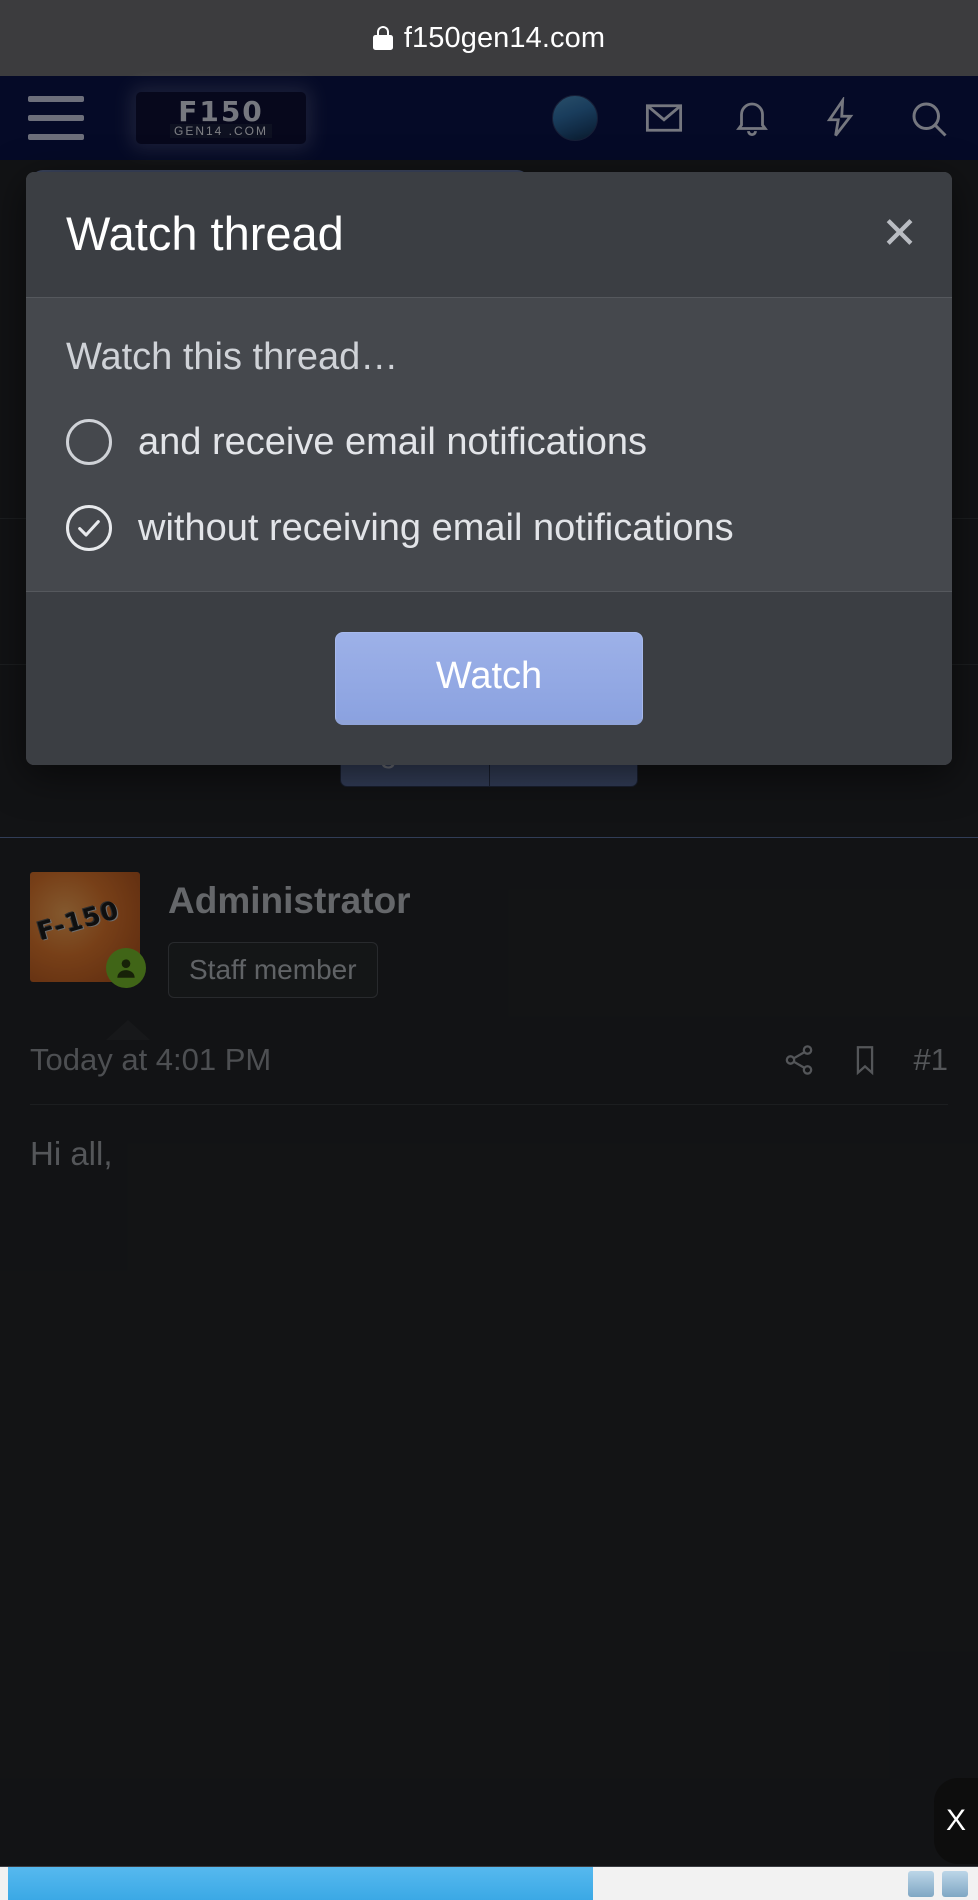 The height and width of the screenshot is (1900, 978). What do you see at coordinates (89, 528) in the screenshot?
I see `radio-checked-icon` at bounding box center [89, 528].